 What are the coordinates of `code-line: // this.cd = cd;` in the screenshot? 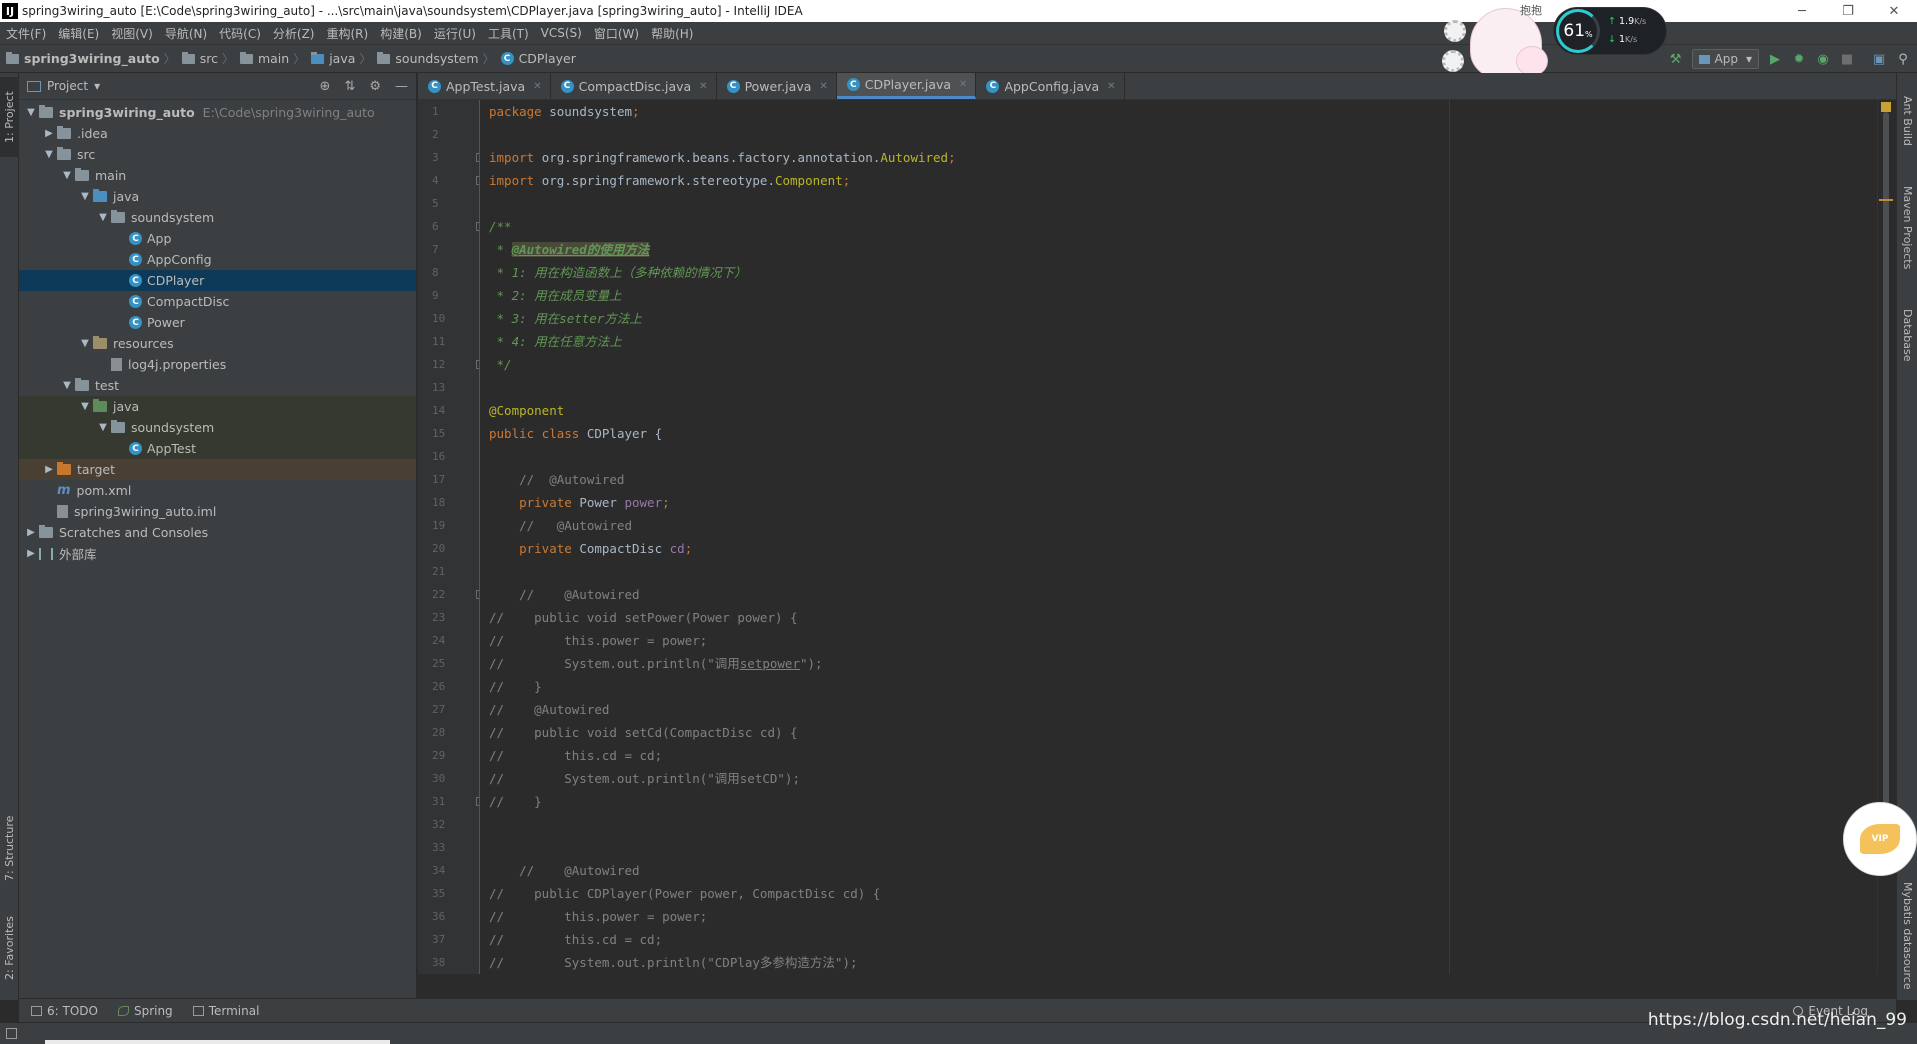 It's located at (1179, 755).